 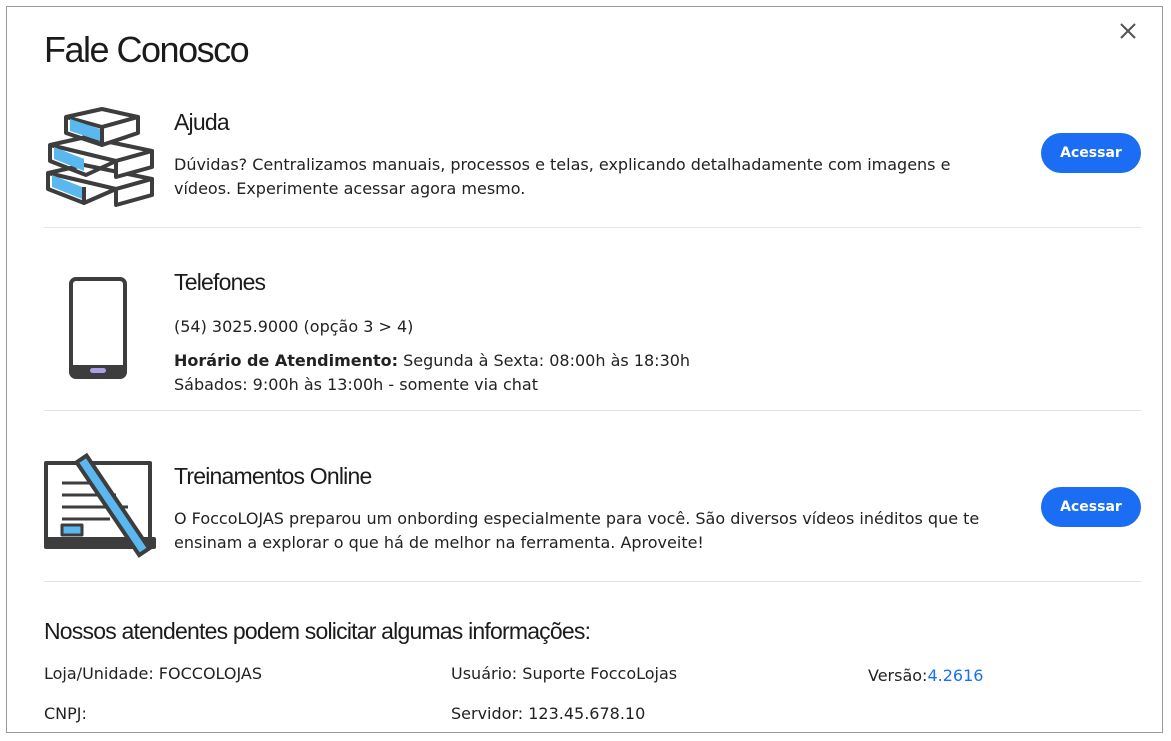 What do you see at coordinates (564, 673) in the screenshot?
I see `user-info: Usuário: Suporte FoccoLojas` at bounding box center [564, 673].